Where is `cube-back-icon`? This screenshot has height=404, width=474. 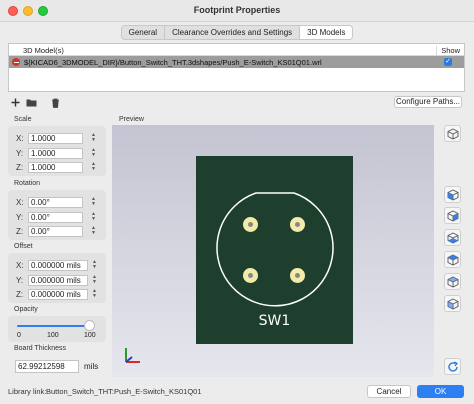
cube-back-icon is located at coordinates (452, 259).